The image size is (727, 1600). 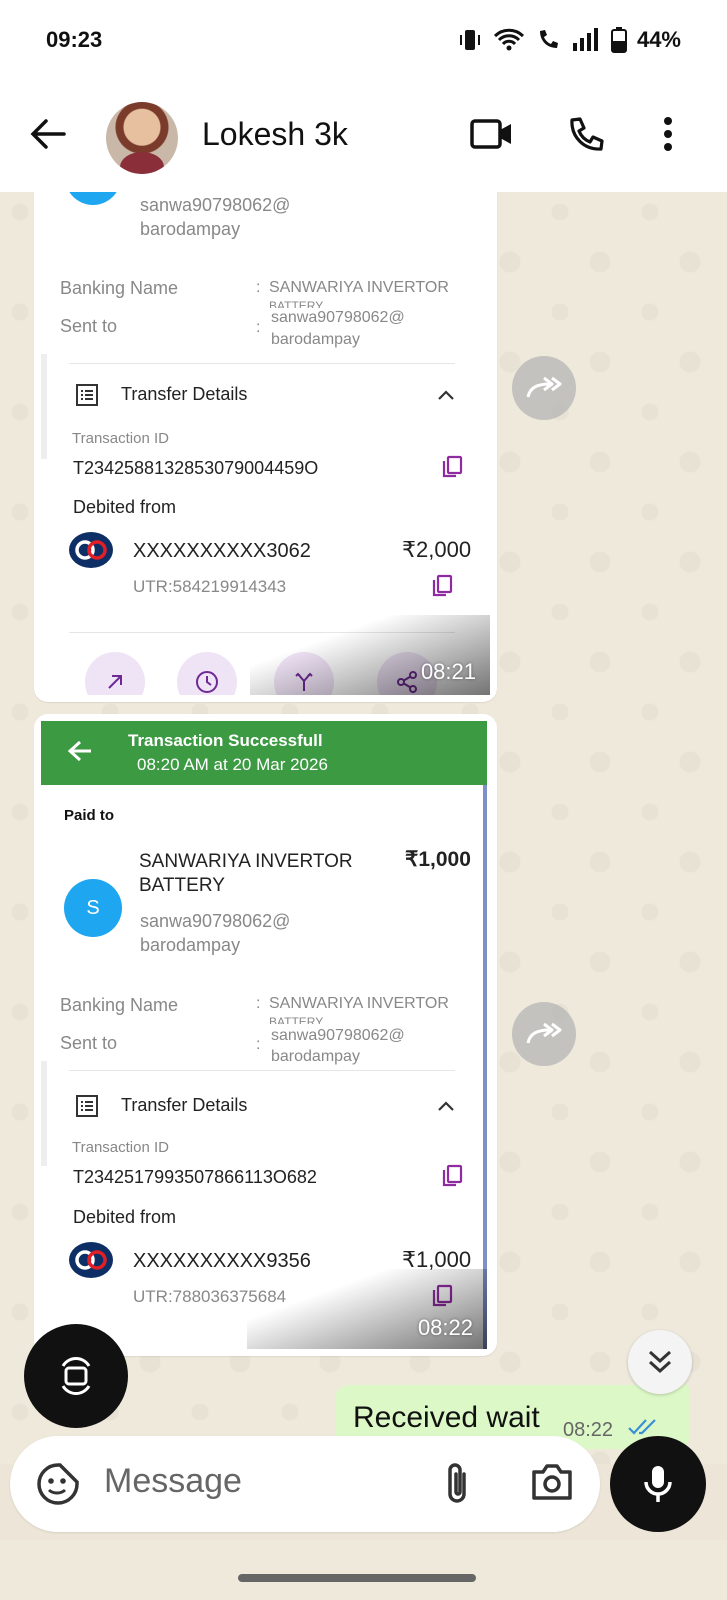 I want to click on battery-percent: 44%, so click(x=658, y=39).